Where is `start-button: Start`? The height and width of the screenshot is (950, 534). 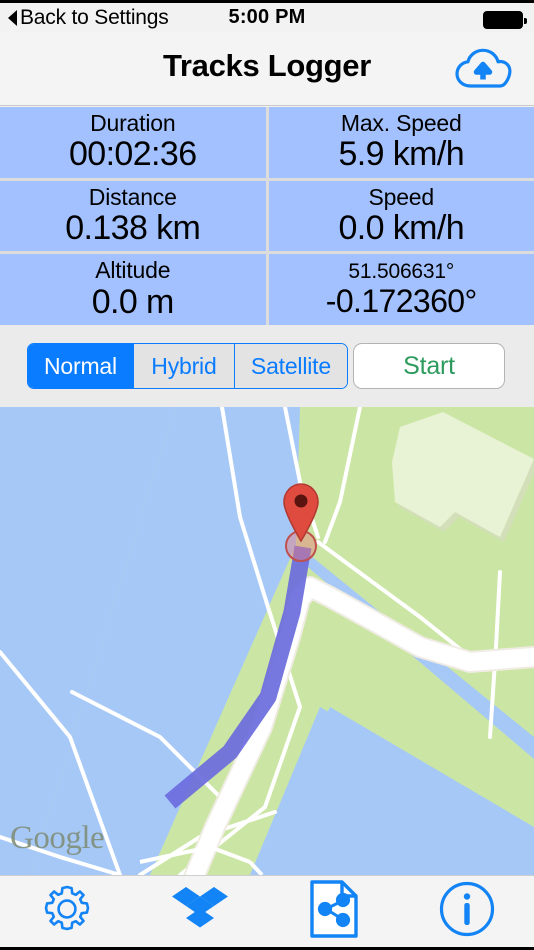
start-button: Start is located at coordinates (429, 366).